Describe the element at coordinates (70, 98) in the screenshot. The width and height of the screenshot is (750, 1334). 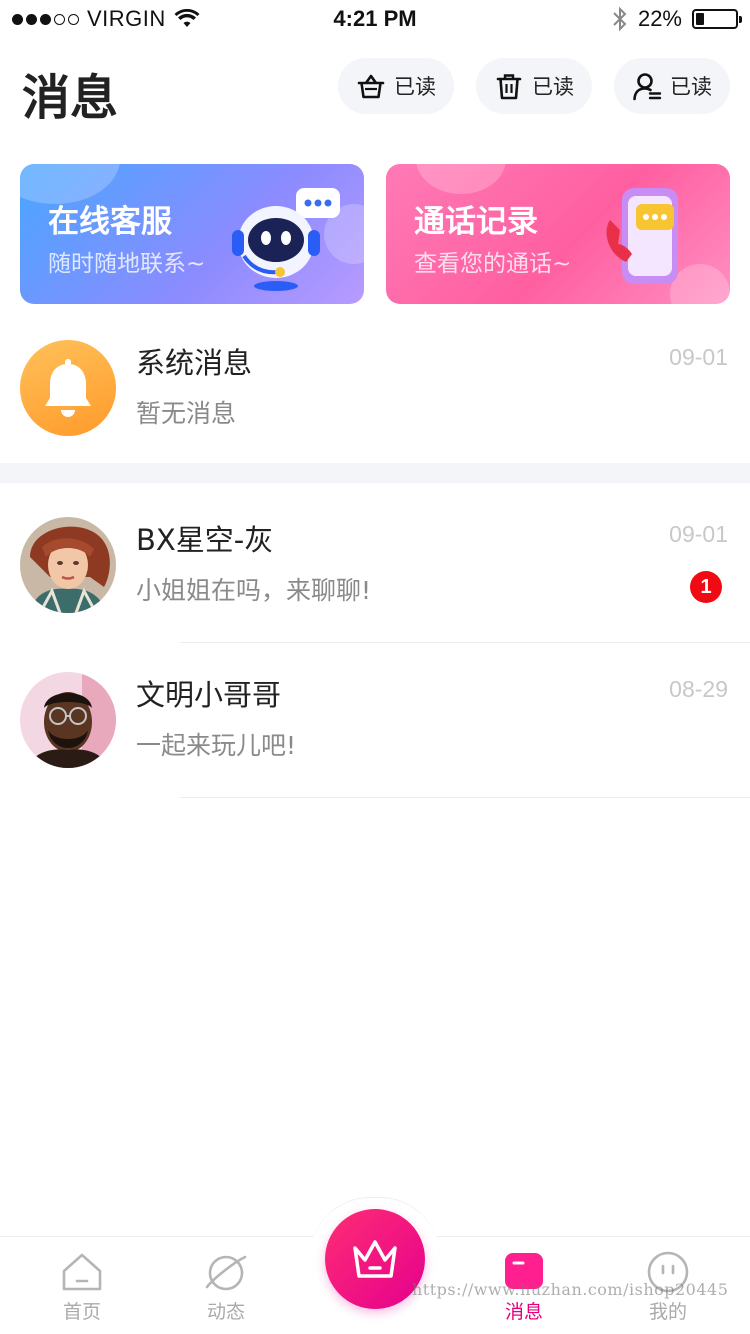
I see `page-title: 消息` at that location.